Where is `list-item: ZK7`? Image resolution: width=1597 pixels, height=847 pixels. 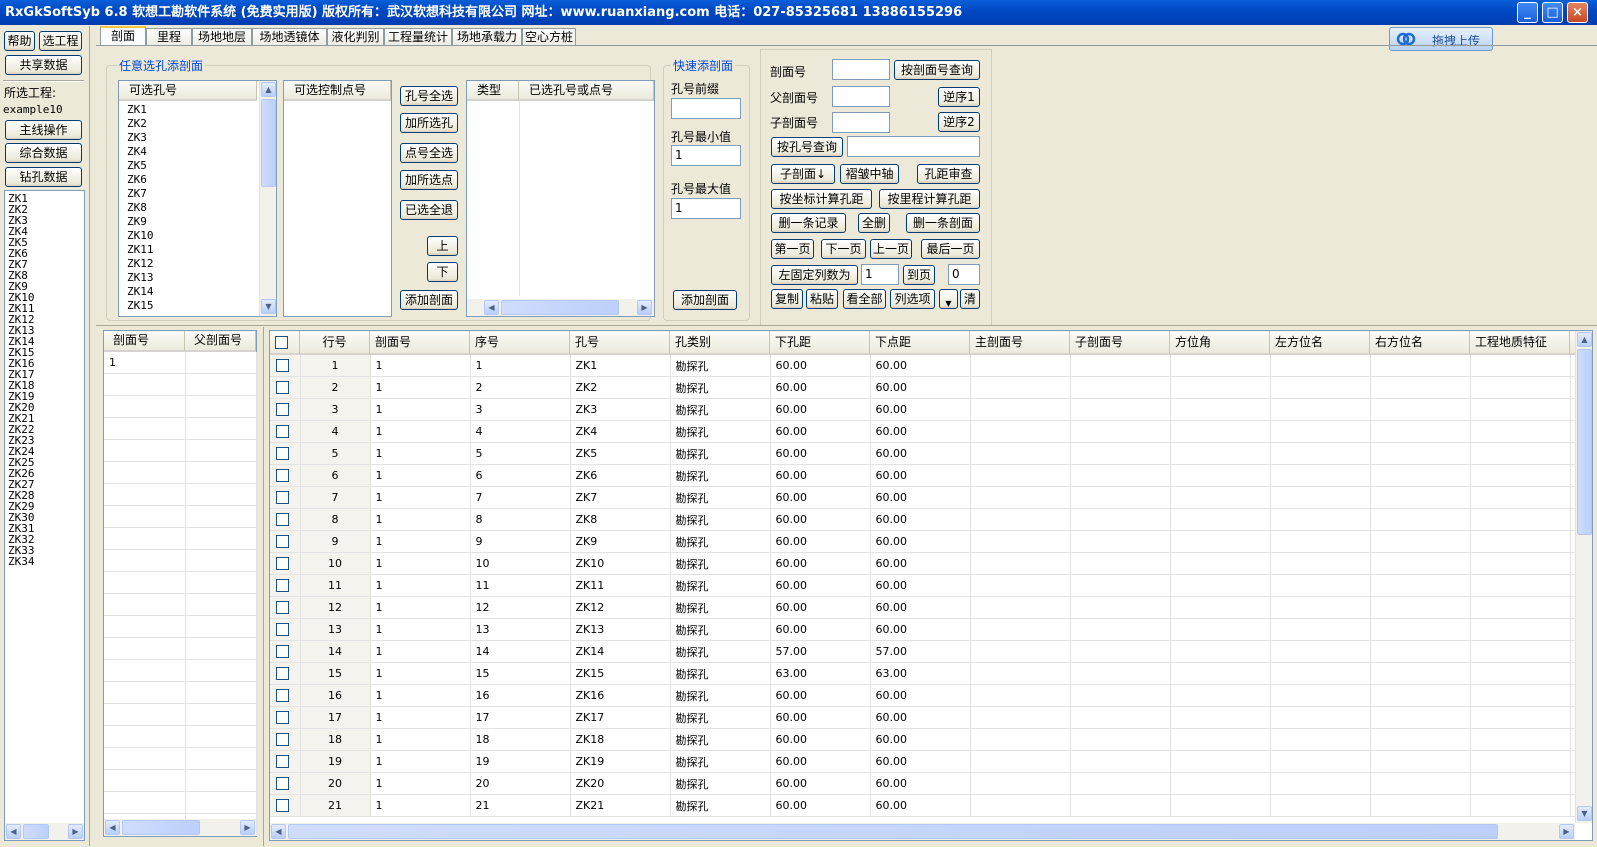 list-item: ZK7 is located at coordinates (140, 194).